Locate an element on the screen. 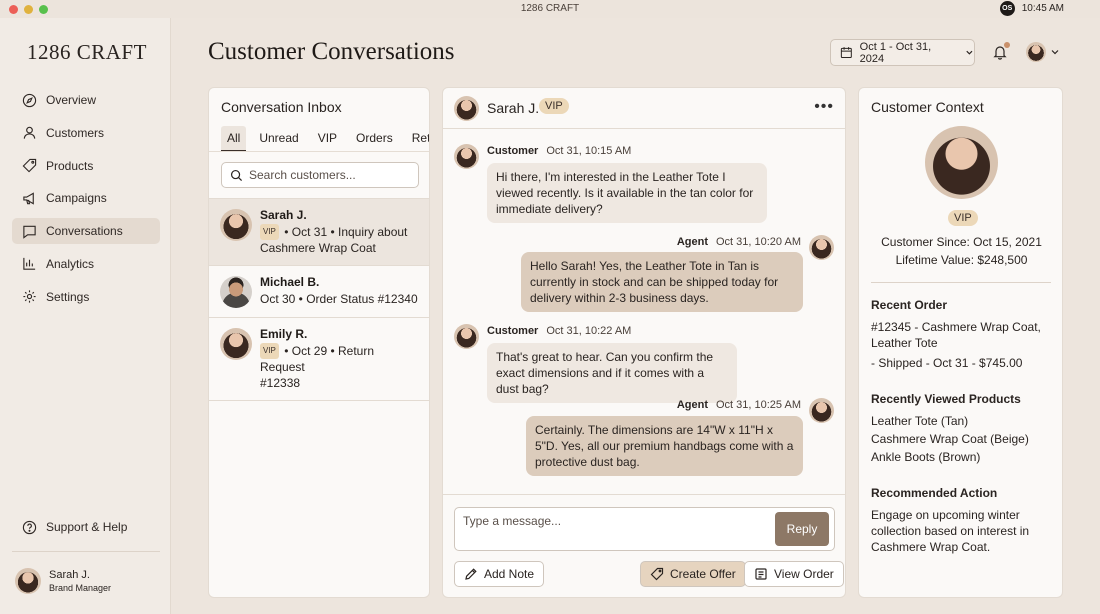 Image resolution: width=1100 pixels, height=614 pixels. search-box is located at coordinates (320, 175).